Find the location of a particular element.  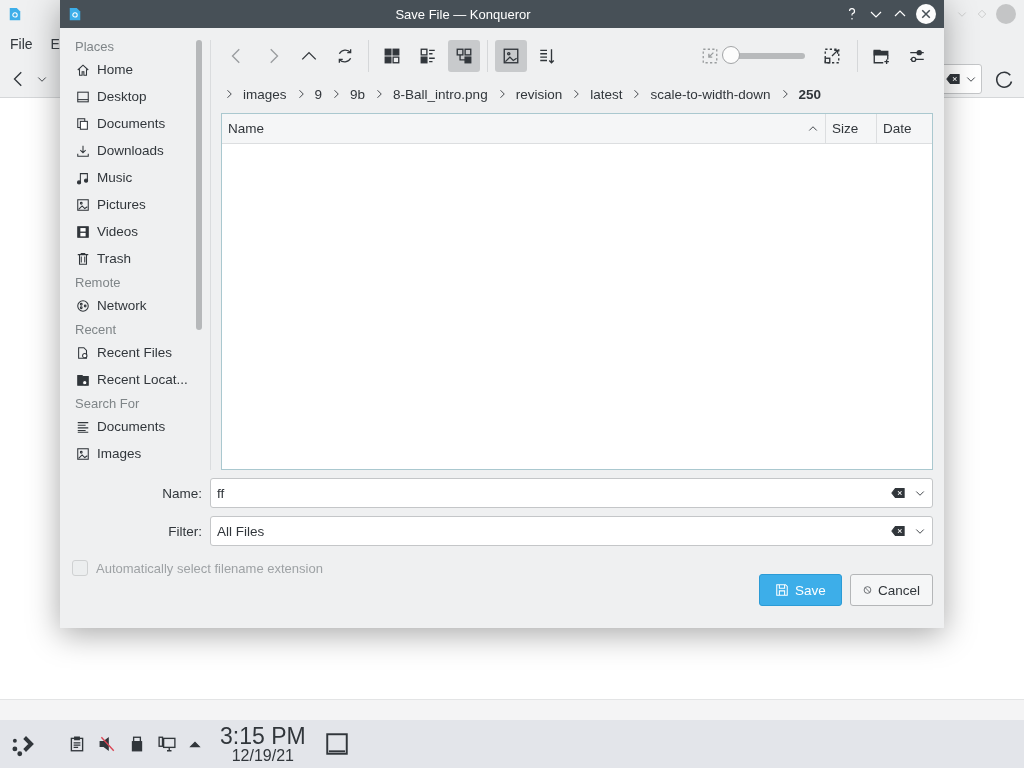

places-item: Music is located at coordinates (135, 177).